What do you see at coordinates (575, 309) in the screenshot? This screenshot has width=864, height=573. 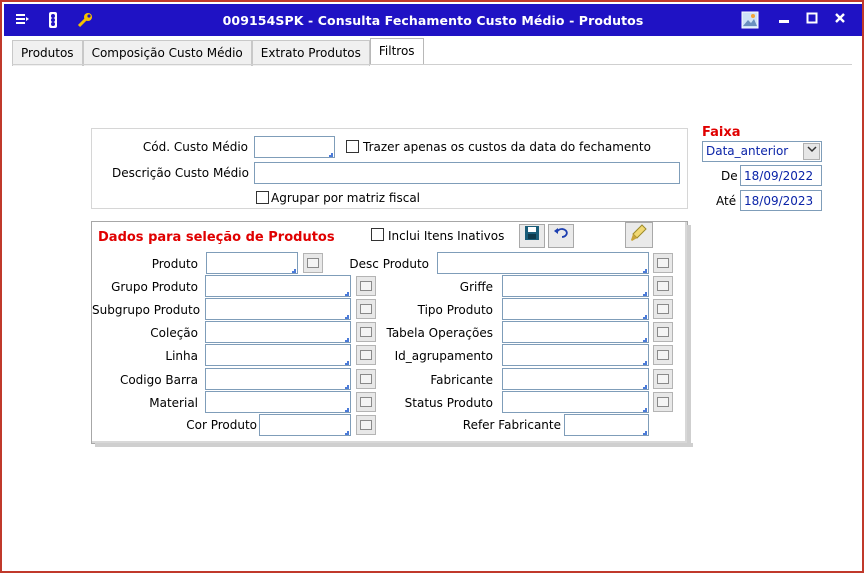 I see `tipo-produto-input` at bounding box center [575, 309].